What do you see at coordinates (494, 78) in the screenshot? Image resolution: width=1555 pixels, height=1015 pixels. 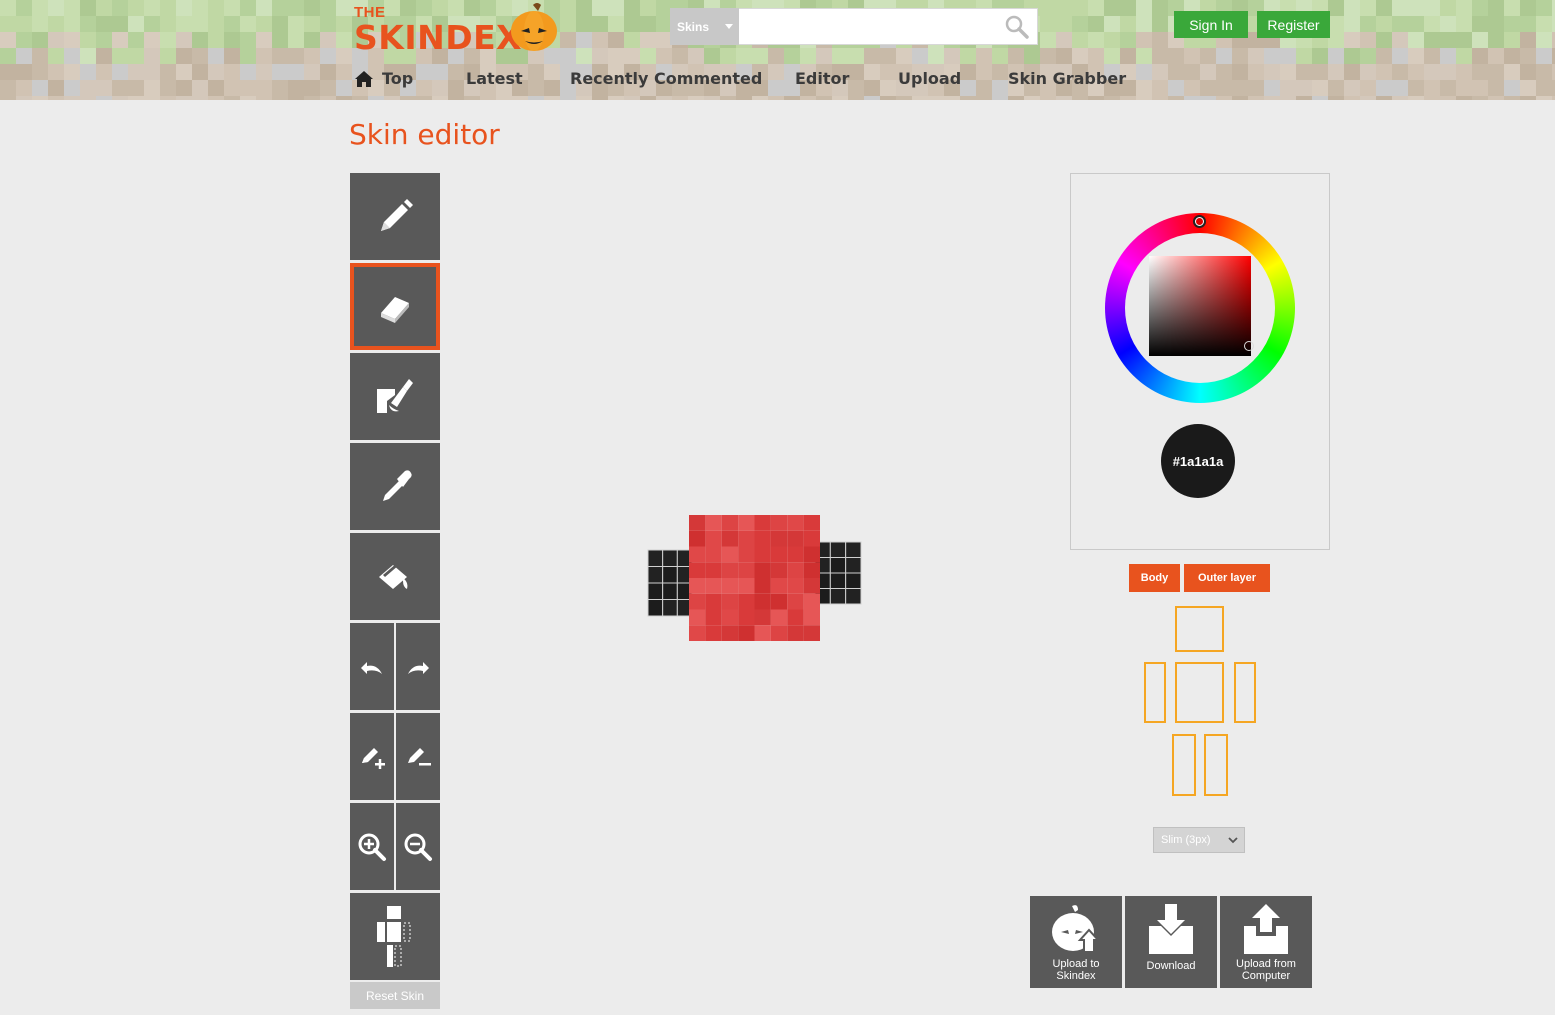 I see `nav-latest: Latest` at bounding box center [494, 78].